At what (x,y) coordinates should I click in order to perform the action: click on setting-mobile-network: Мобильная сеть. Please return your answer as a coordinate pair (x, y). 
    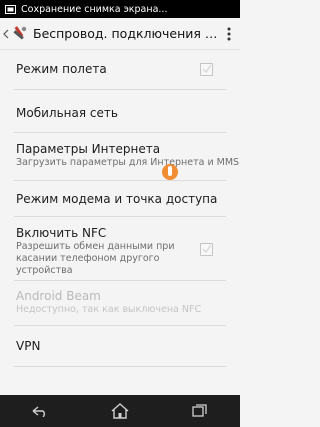
    Looking at the image, I should click on (120, 113).